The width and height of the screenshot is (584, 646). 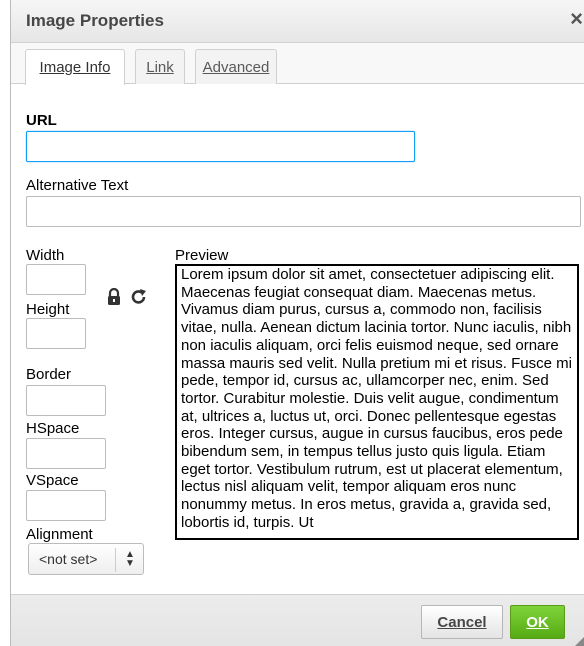 I want to click on dialog-title: Image Properties, so click(x=95, y=20).